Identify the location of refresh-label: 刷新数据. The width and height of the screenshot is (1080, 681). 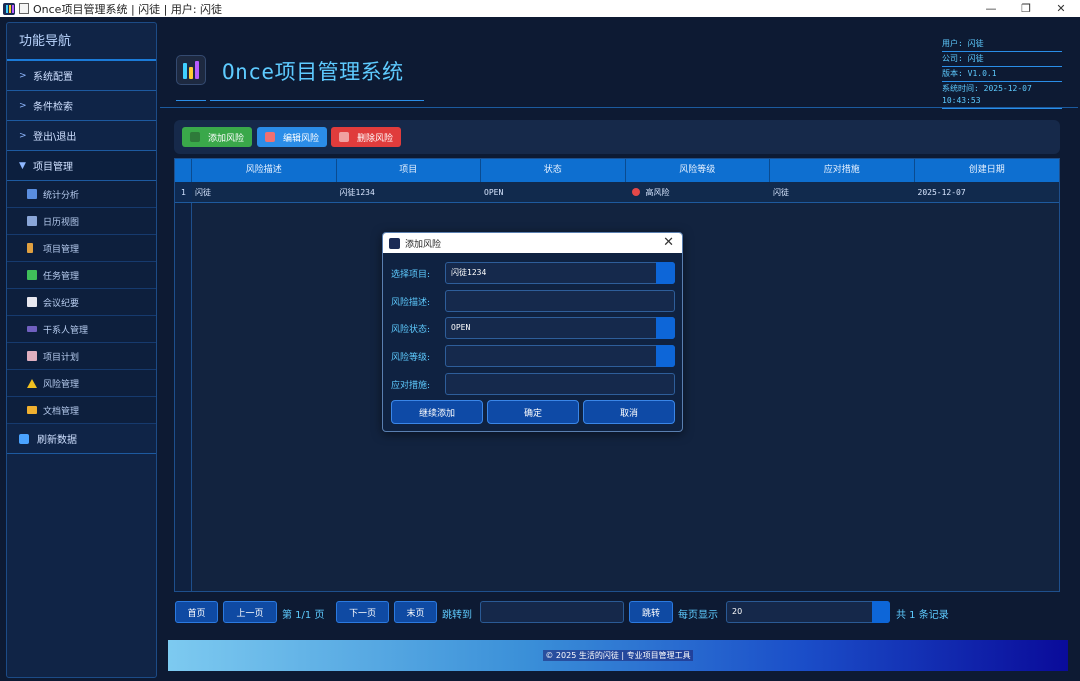
(57, 440).